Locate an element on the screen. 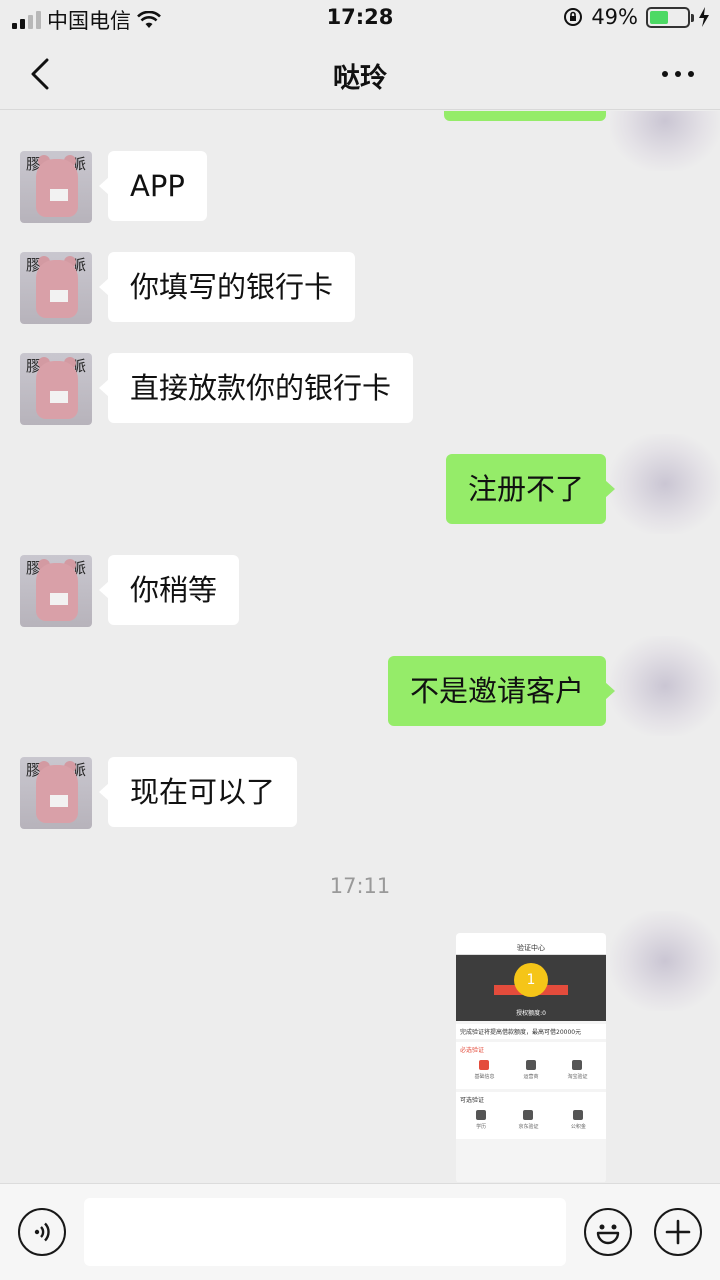  timestamp: 17:11 is located at coordinates (360, 886).